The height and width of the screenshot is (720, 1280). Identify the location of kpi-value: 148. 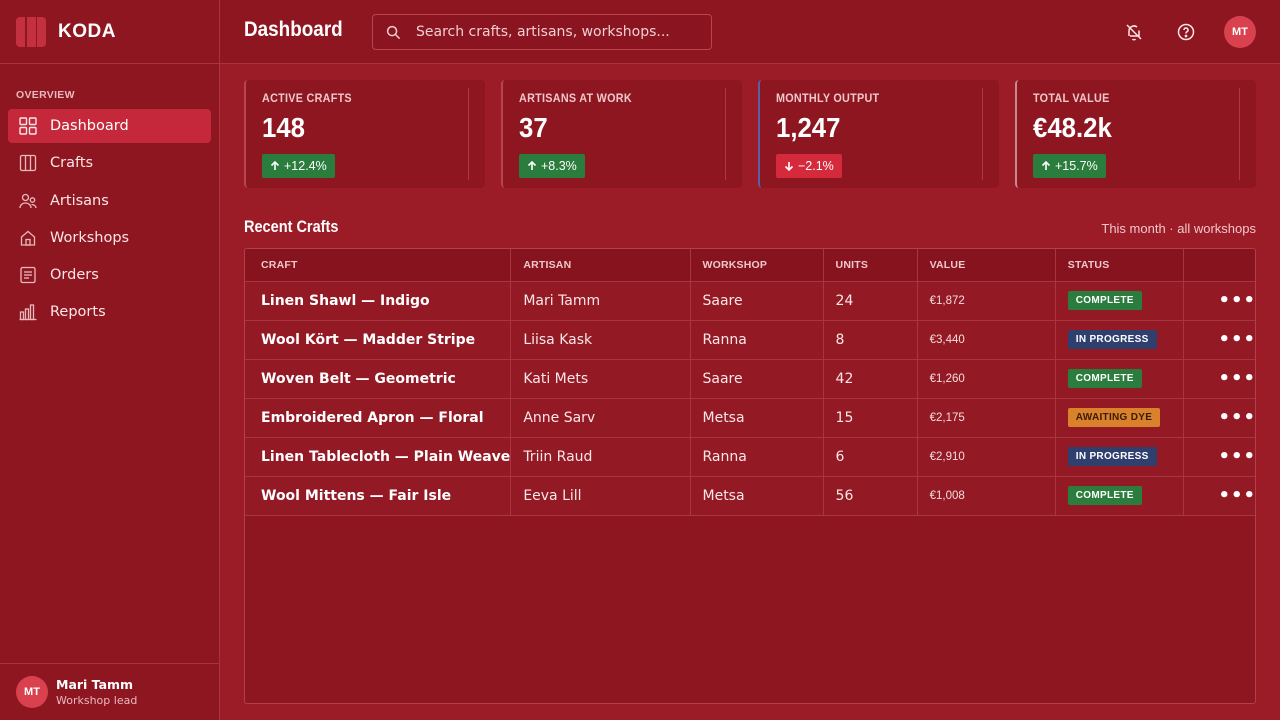
(283, 127).